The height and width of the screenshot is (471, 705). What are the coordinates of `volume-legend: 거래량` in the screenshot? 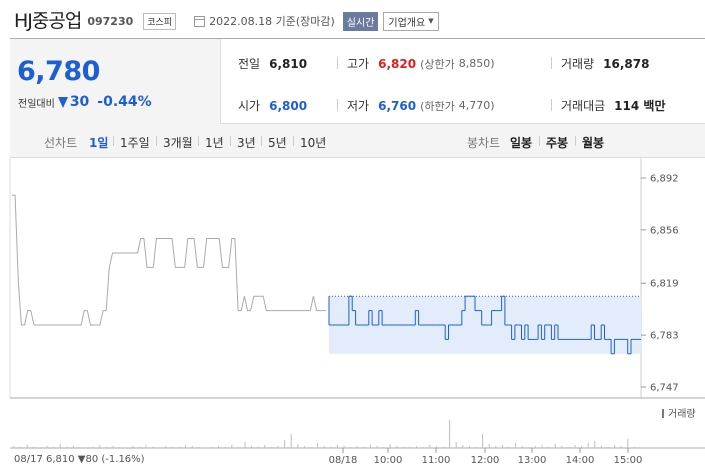 It's located at (679, 414).